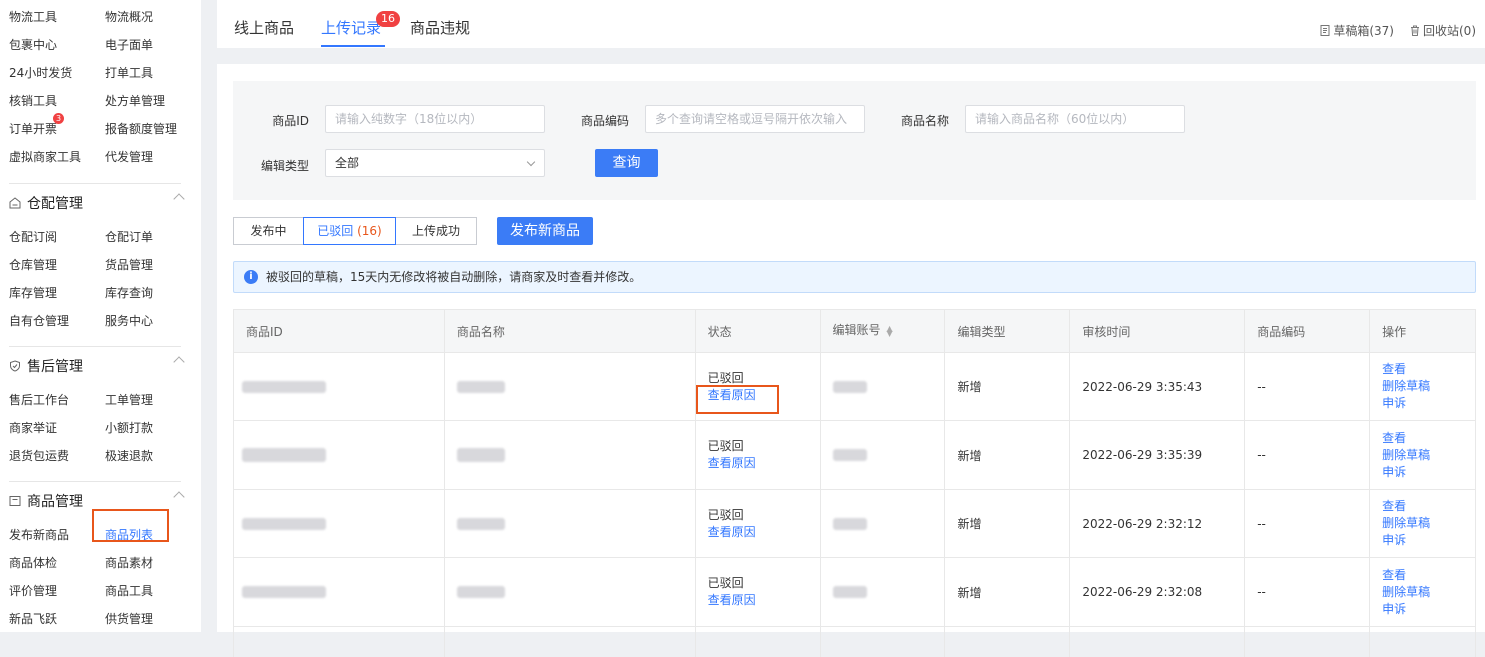  I want to click on sidebar-item: 商家举证, so click(57, 428).